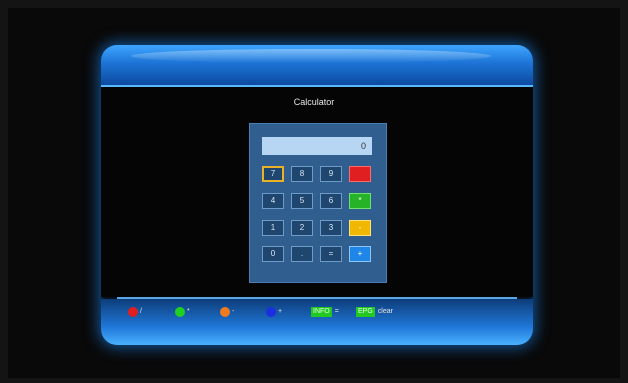 Image resolution: width=628 pixels, height=383 pixels. What do you see at coordinates (141, 311) in the screenshot?
I see `footer-red-label: /` at bounding box center [141, 311].